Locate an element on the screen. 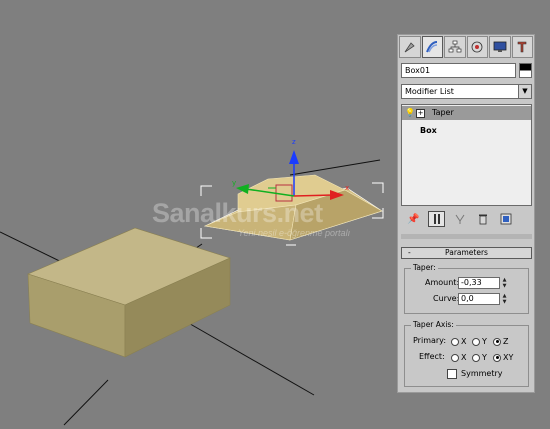 This screenshot has width=550, height=429. box-object is located at coordinates (129, 292).